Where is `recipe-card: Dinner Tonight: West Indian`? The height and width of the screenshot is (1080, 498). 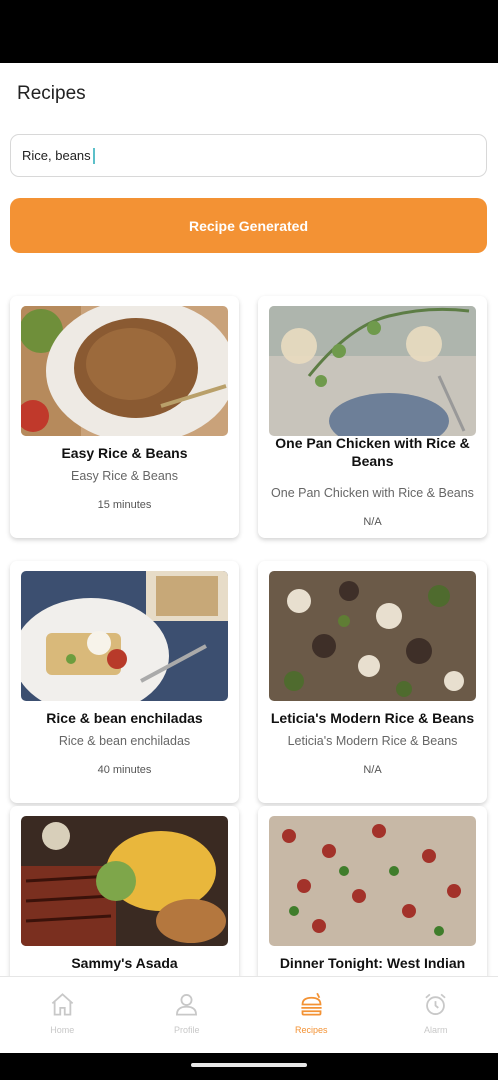 recipe-card: Dinner Tonight: West Indian is located at coordinates (372, 901).